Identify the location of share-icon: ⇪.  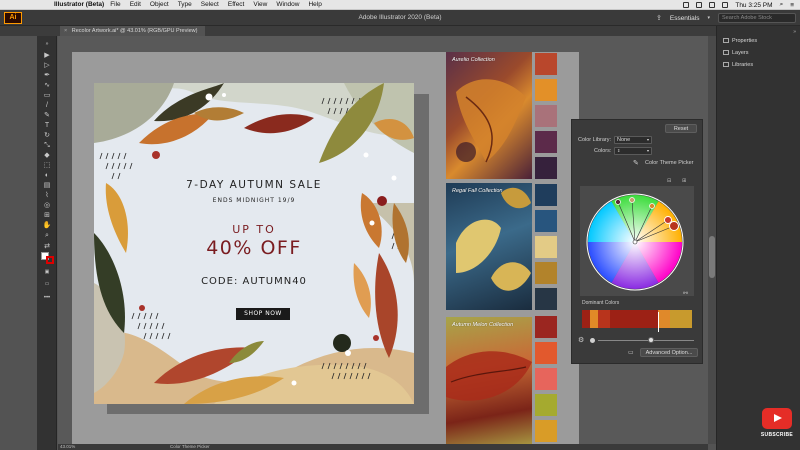
(659, 18).